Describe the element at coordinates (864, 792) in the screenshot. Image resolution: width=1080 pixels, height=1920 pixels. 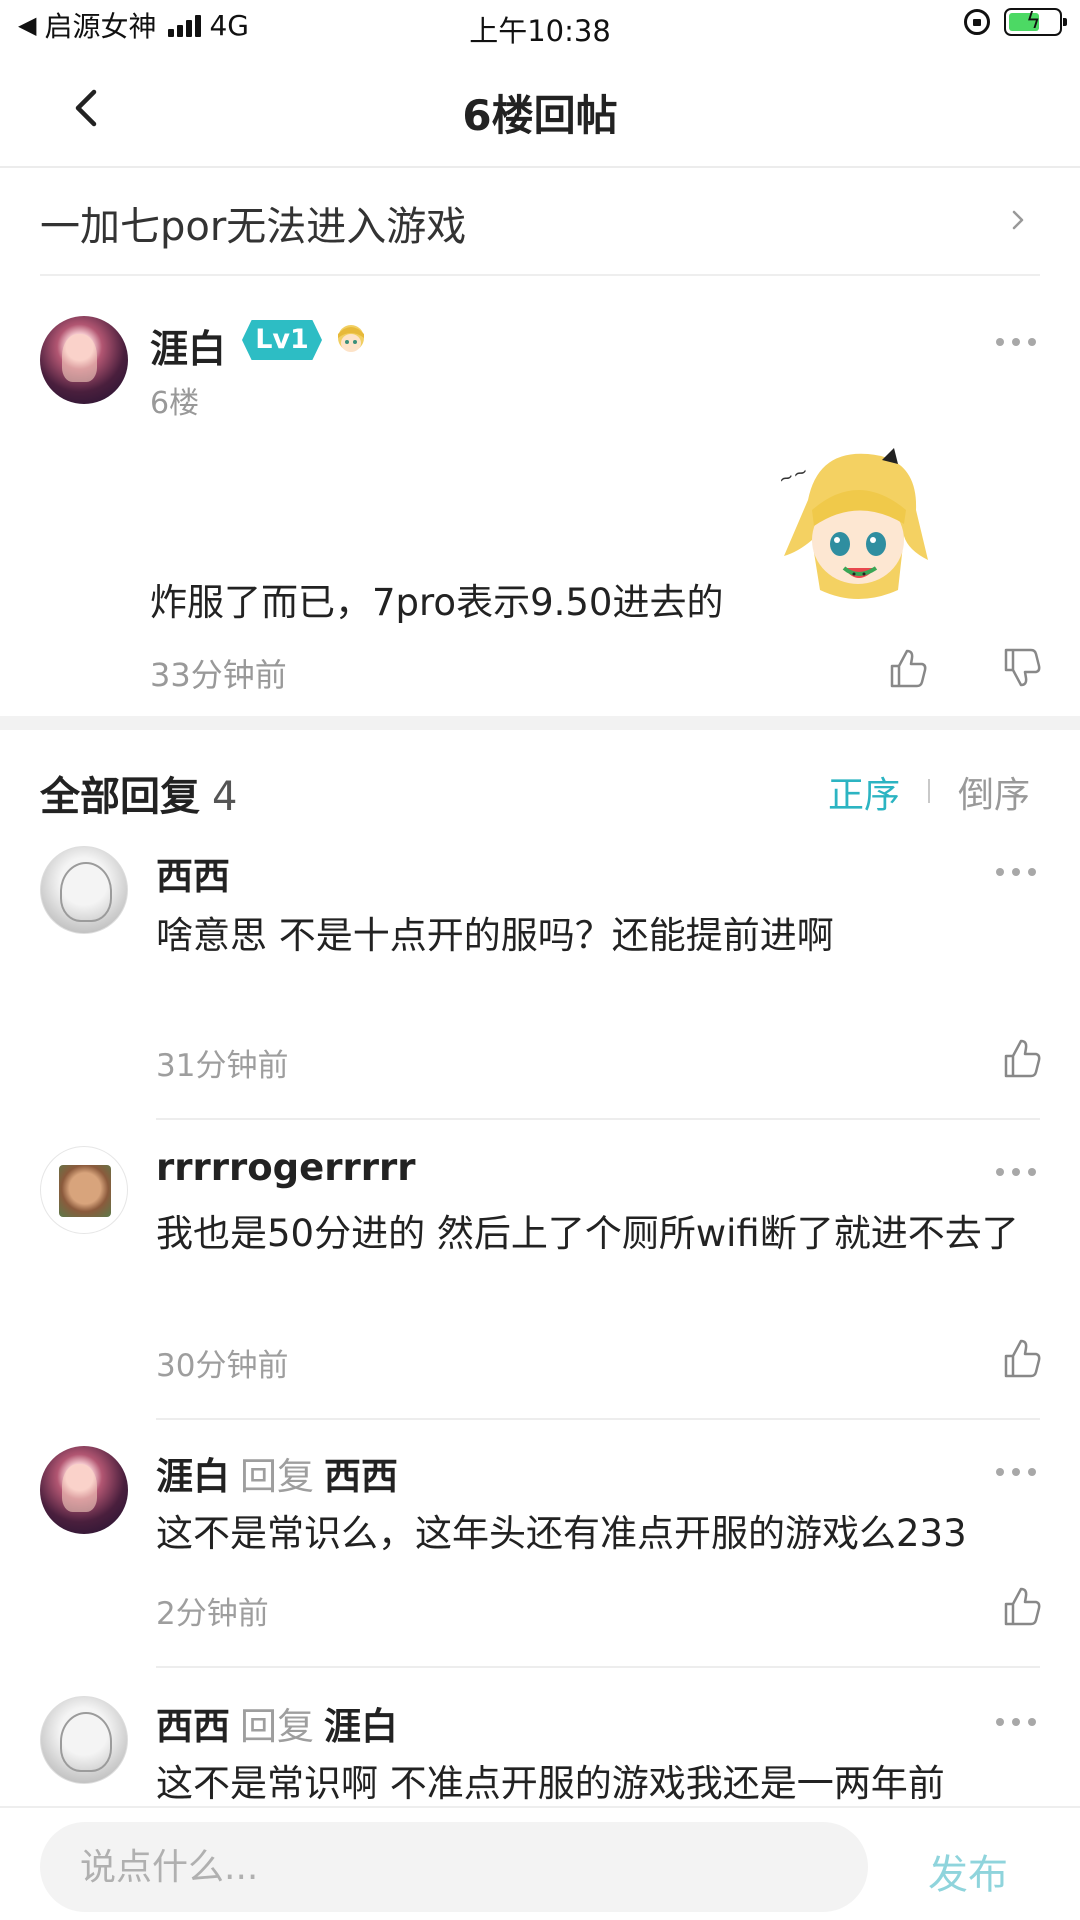
I see `sort-ascending-tab: 正序` at that location.